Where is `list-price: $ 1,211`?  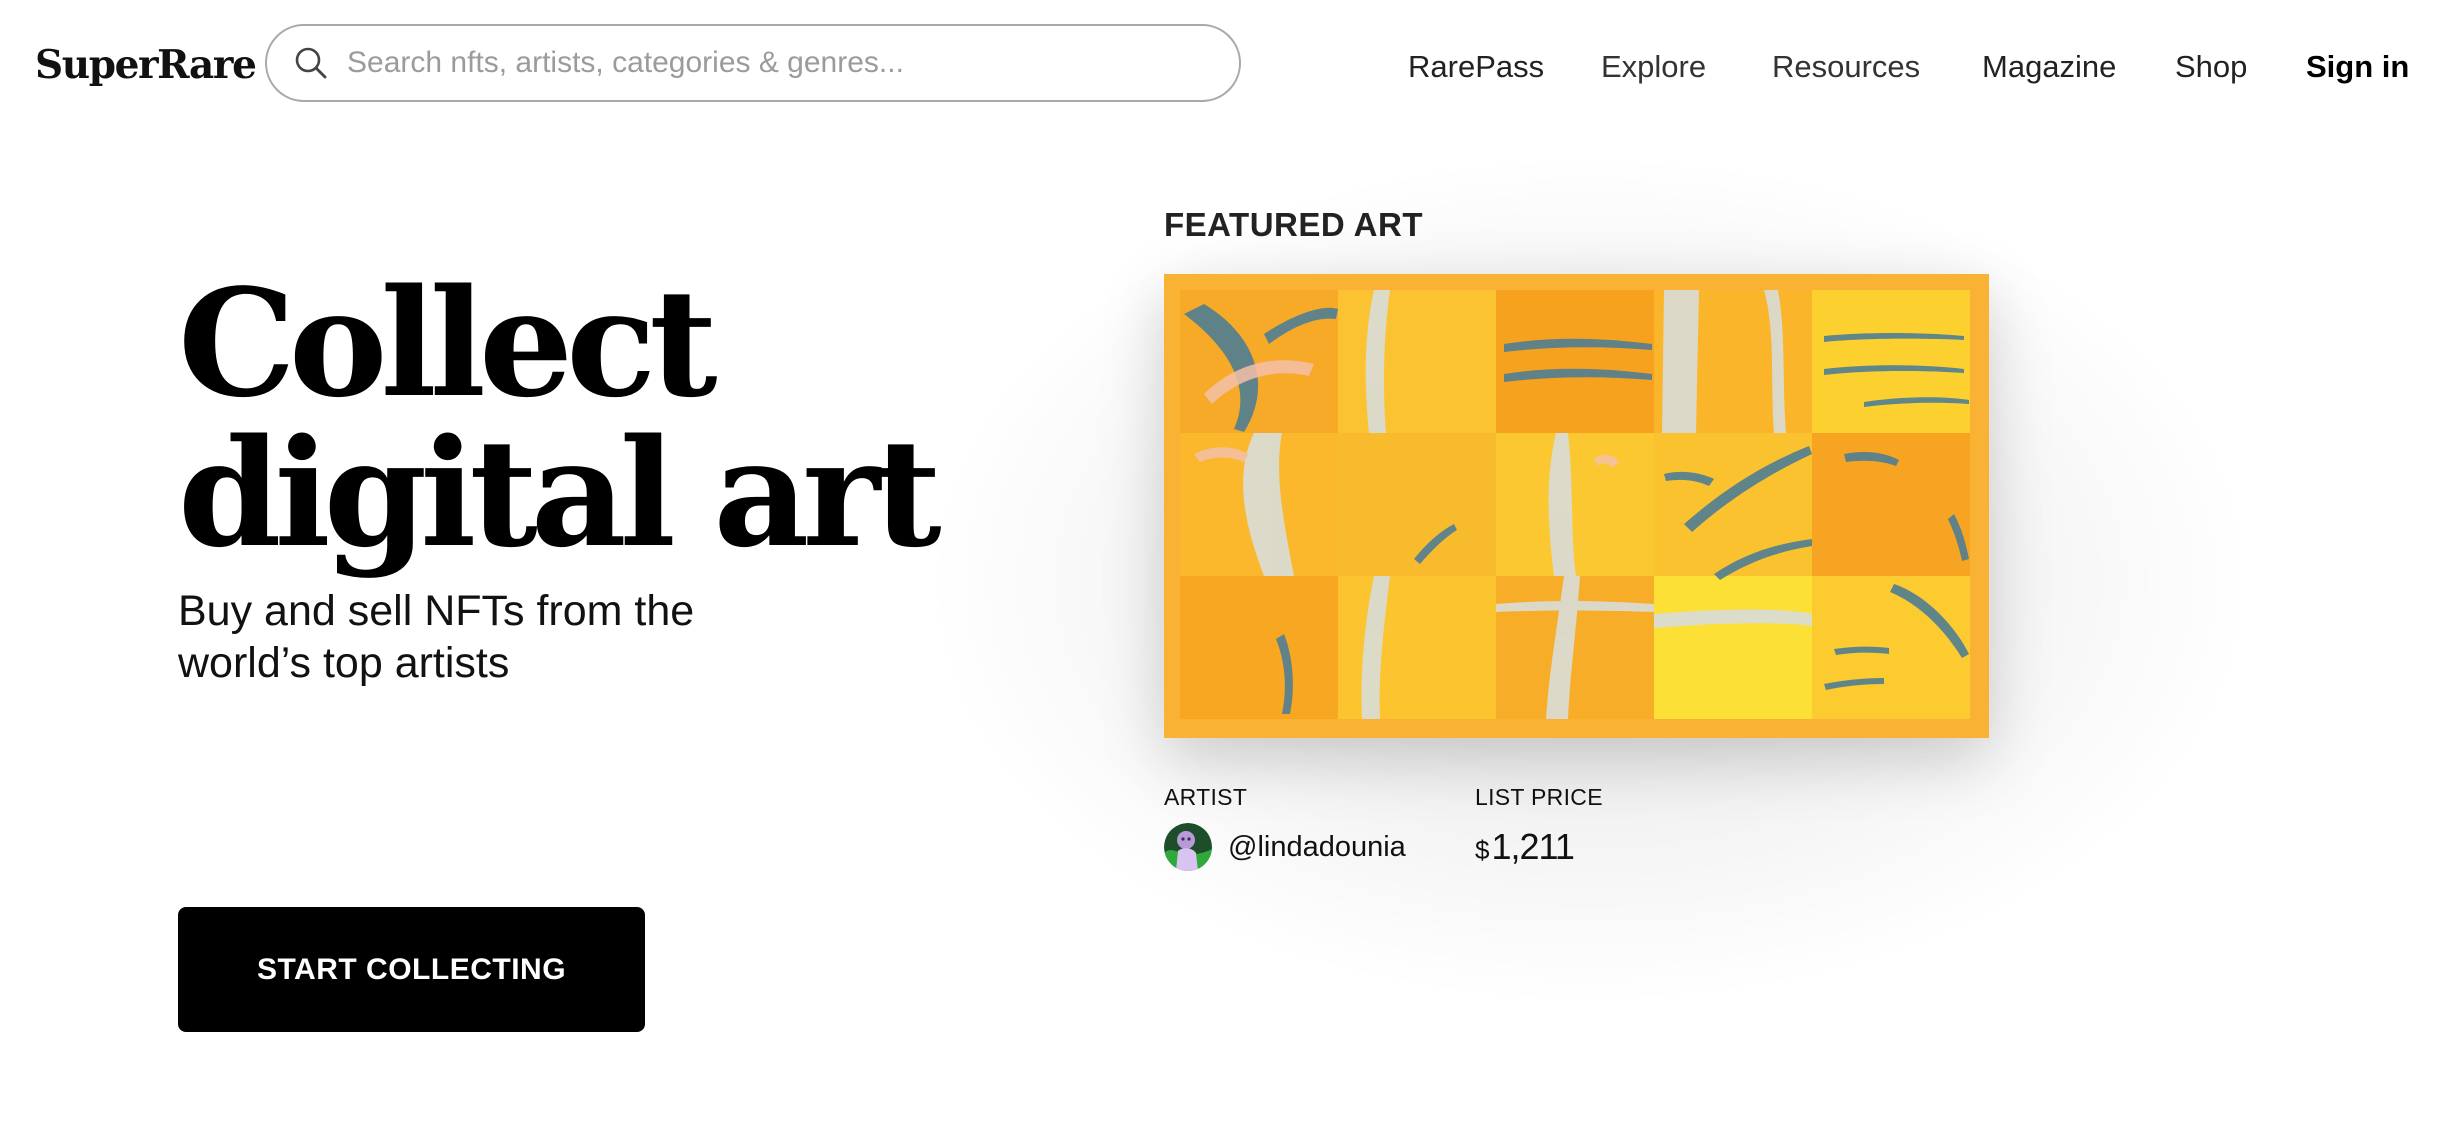
list-price: $ 1,211 is located at coordinates (1525, 847).